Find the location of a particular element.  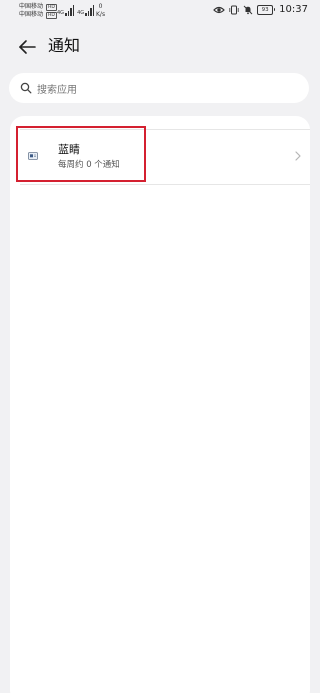

vibrate-icon is located at coordinates (234, 9).